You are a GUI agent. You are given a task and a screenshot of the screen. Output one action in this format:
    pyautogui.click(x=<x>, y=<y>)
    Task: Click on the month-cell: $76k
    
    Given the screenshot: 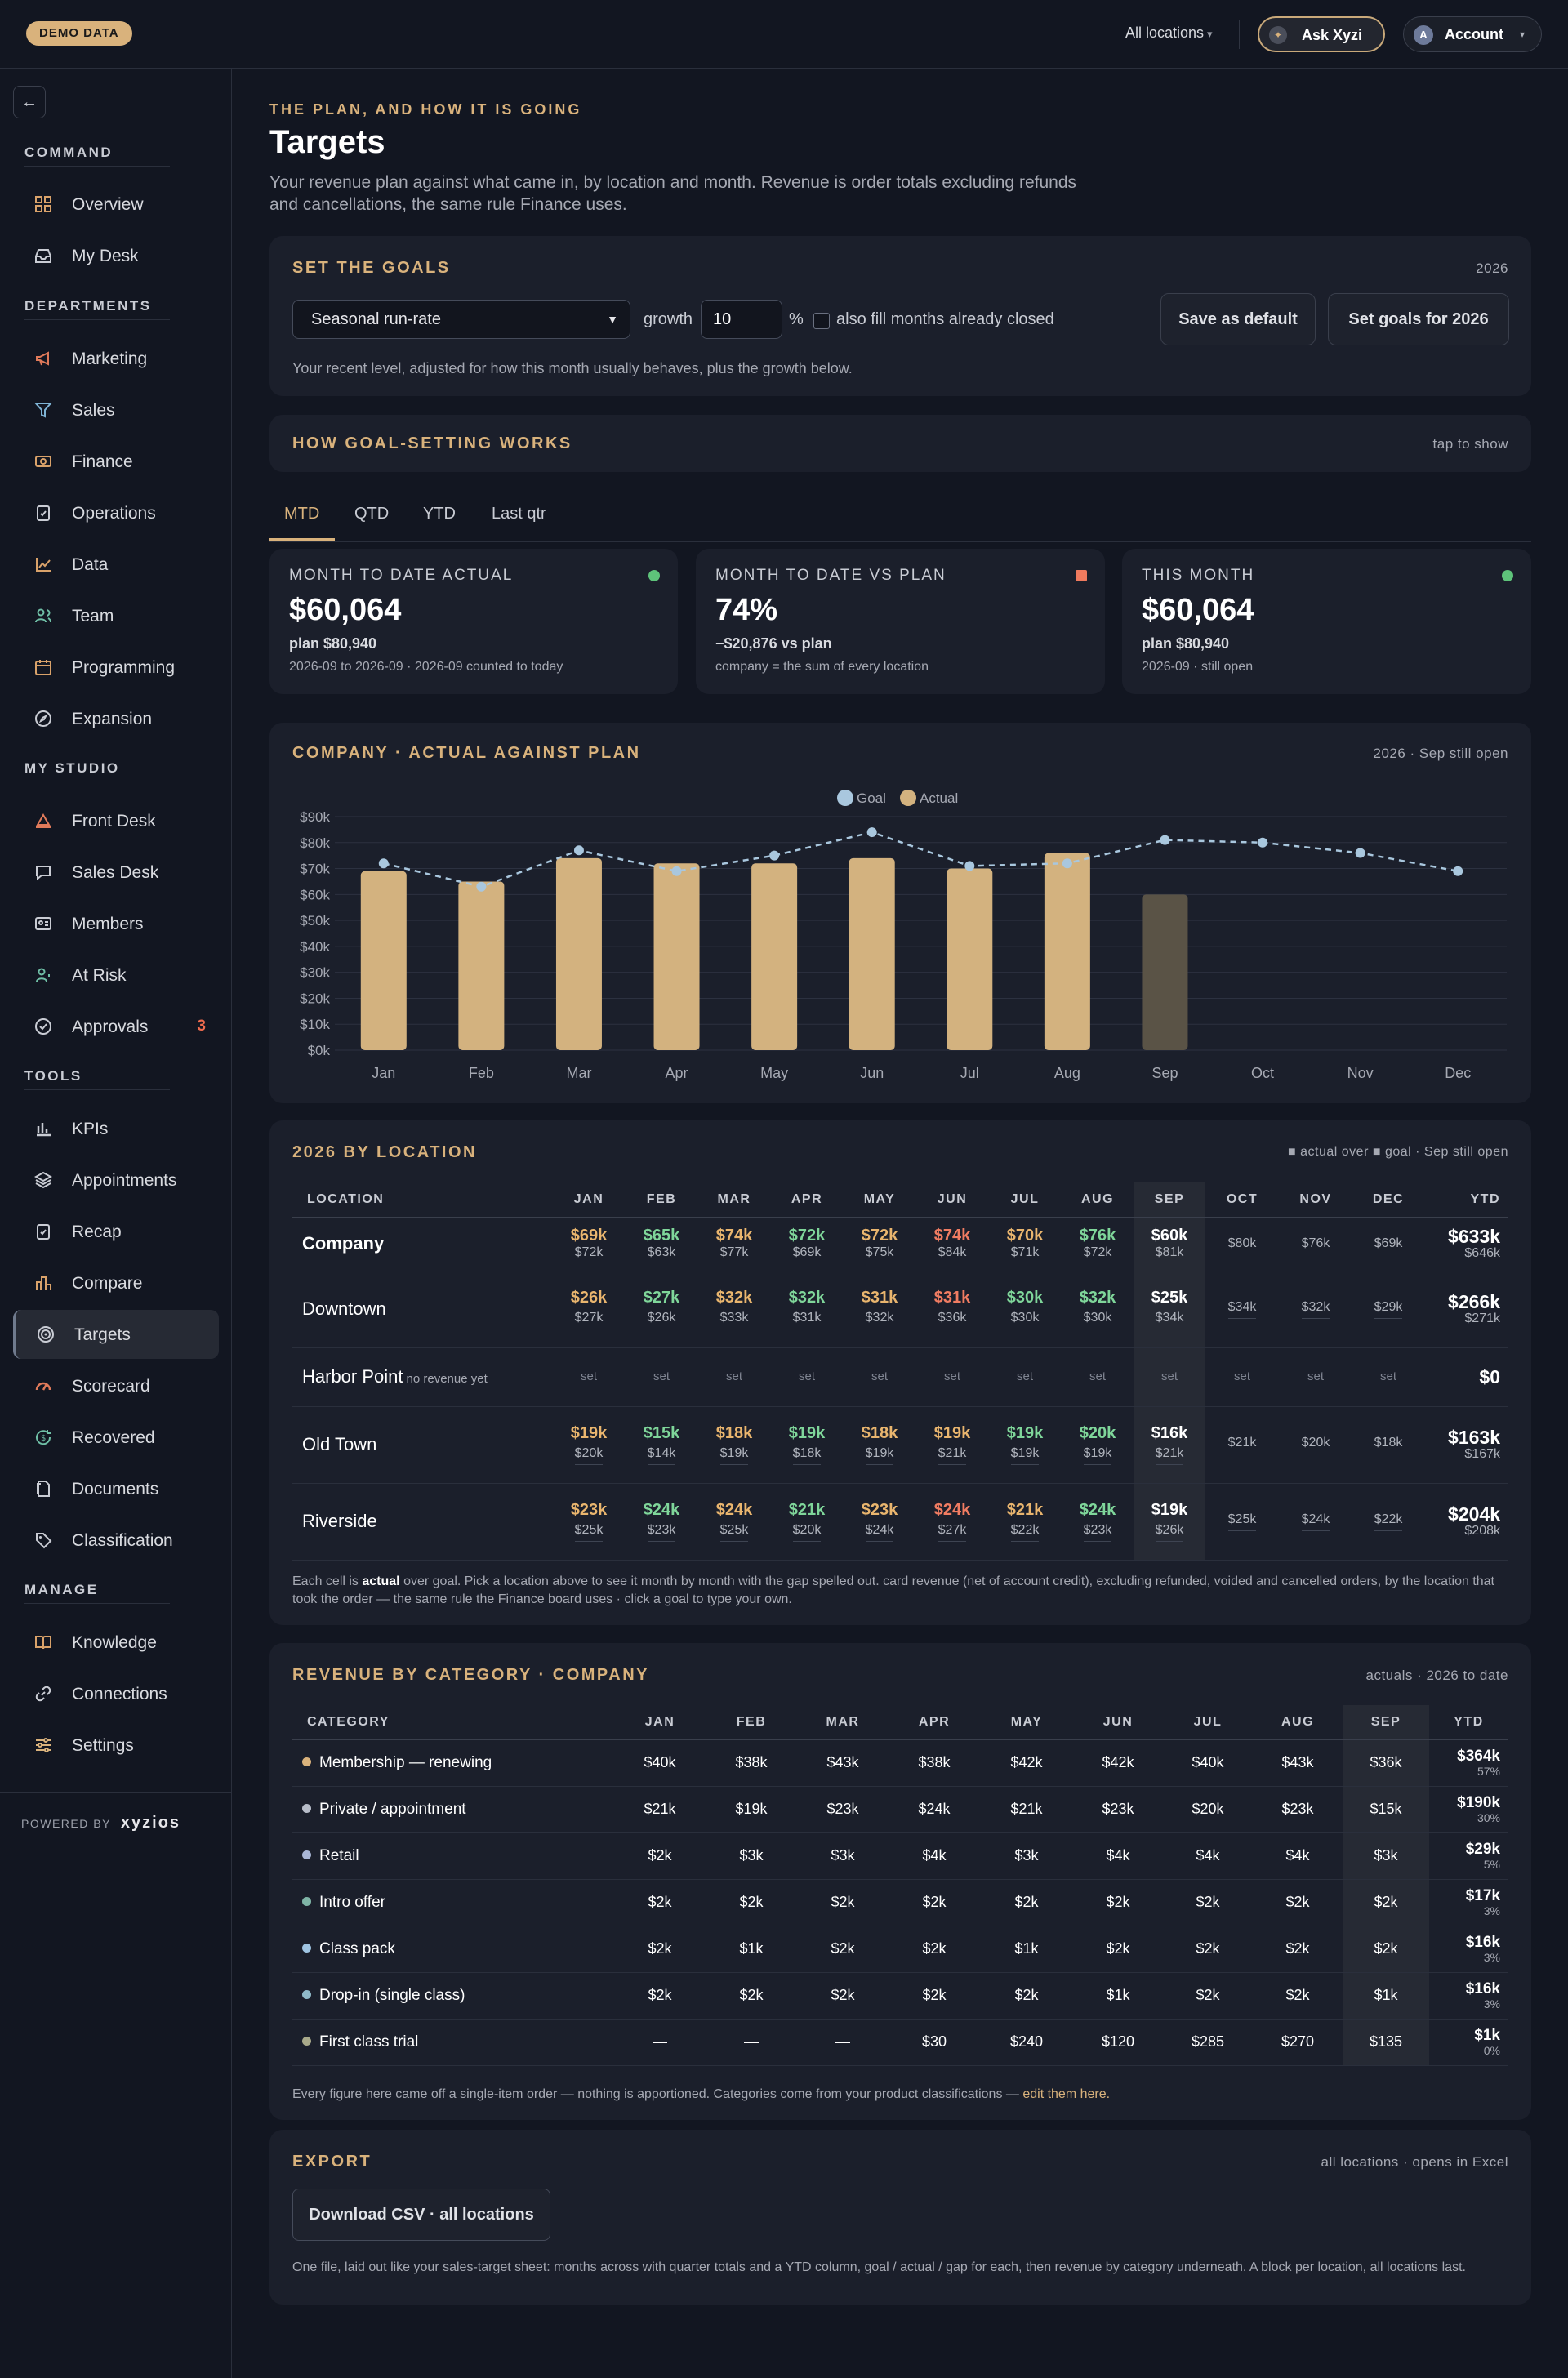 What is the action you would take?
    pyautogui.click(x=1315, y=1244)
    